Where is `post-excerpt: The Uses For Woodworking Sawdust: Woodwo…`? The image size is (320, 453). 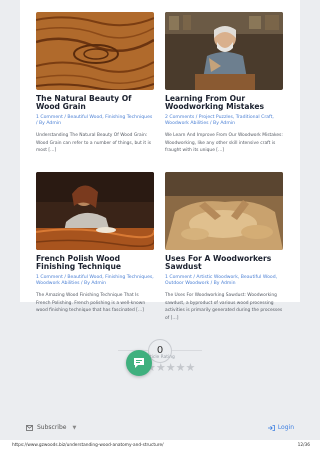 post-excerpt: The Uses For Woodworking Sawdust: Woodwo… is located at coordinates (224, 307).